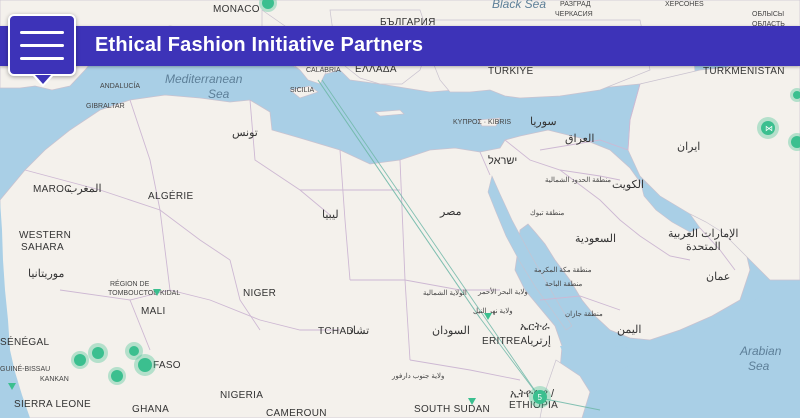 The height and width of the screenshot is (418, 800). Describe the element at coordinates (296, 413) in the screenshot. I see `country-label: CAMEROUN` at that location.